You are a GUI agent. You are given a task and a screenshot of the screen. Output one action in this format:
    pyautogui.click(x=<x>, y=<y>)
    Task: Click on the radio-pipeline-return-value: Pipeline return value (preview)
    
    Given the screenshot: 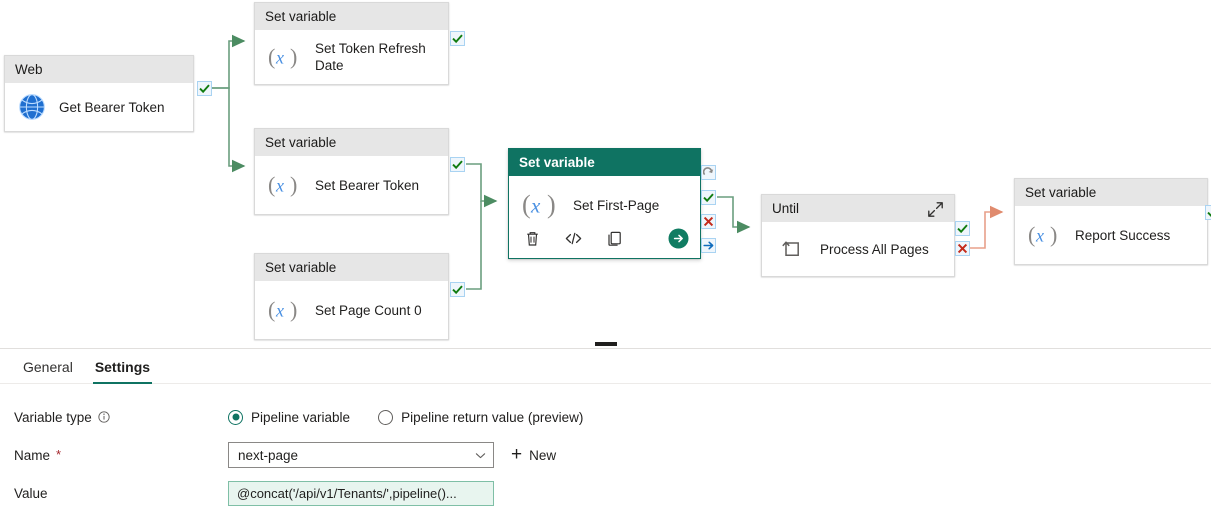 What is the action you would take?
    pyautogui.click(x=480, y=417)
    